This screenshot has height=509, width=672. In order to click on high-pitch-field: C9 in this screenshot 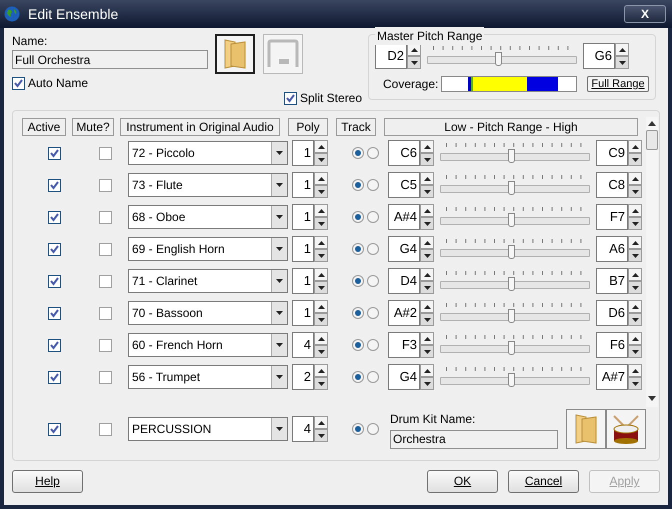, I will do `click(612, 153)`.